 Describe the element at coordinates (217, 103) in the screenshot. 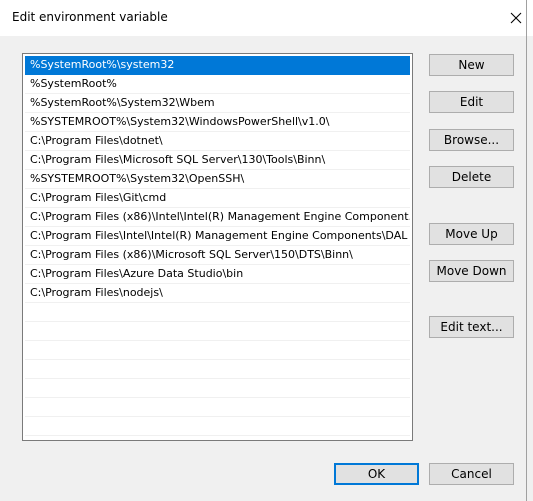

I see `list-item: %SystemRoot%\System32\Wbem` at that location.